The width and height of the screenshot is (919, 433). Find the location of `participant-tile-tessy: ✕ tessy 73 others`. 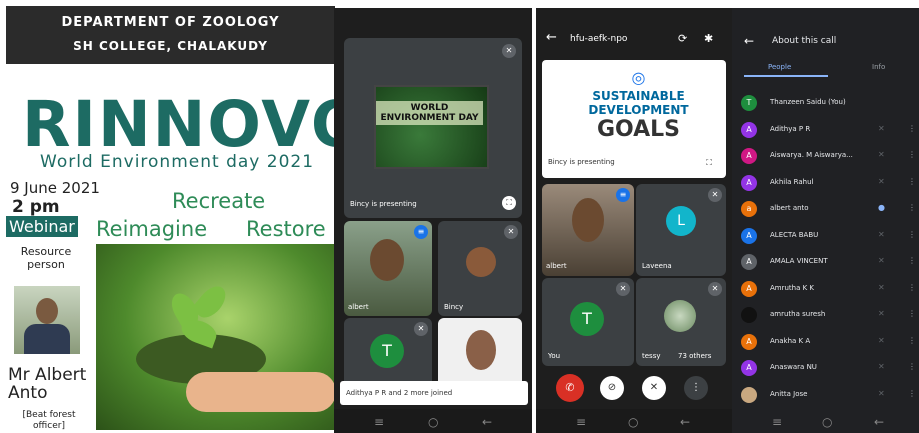

participant-tile-tessy: ✕ tessy 73 others is located at coordinates (681, 322).